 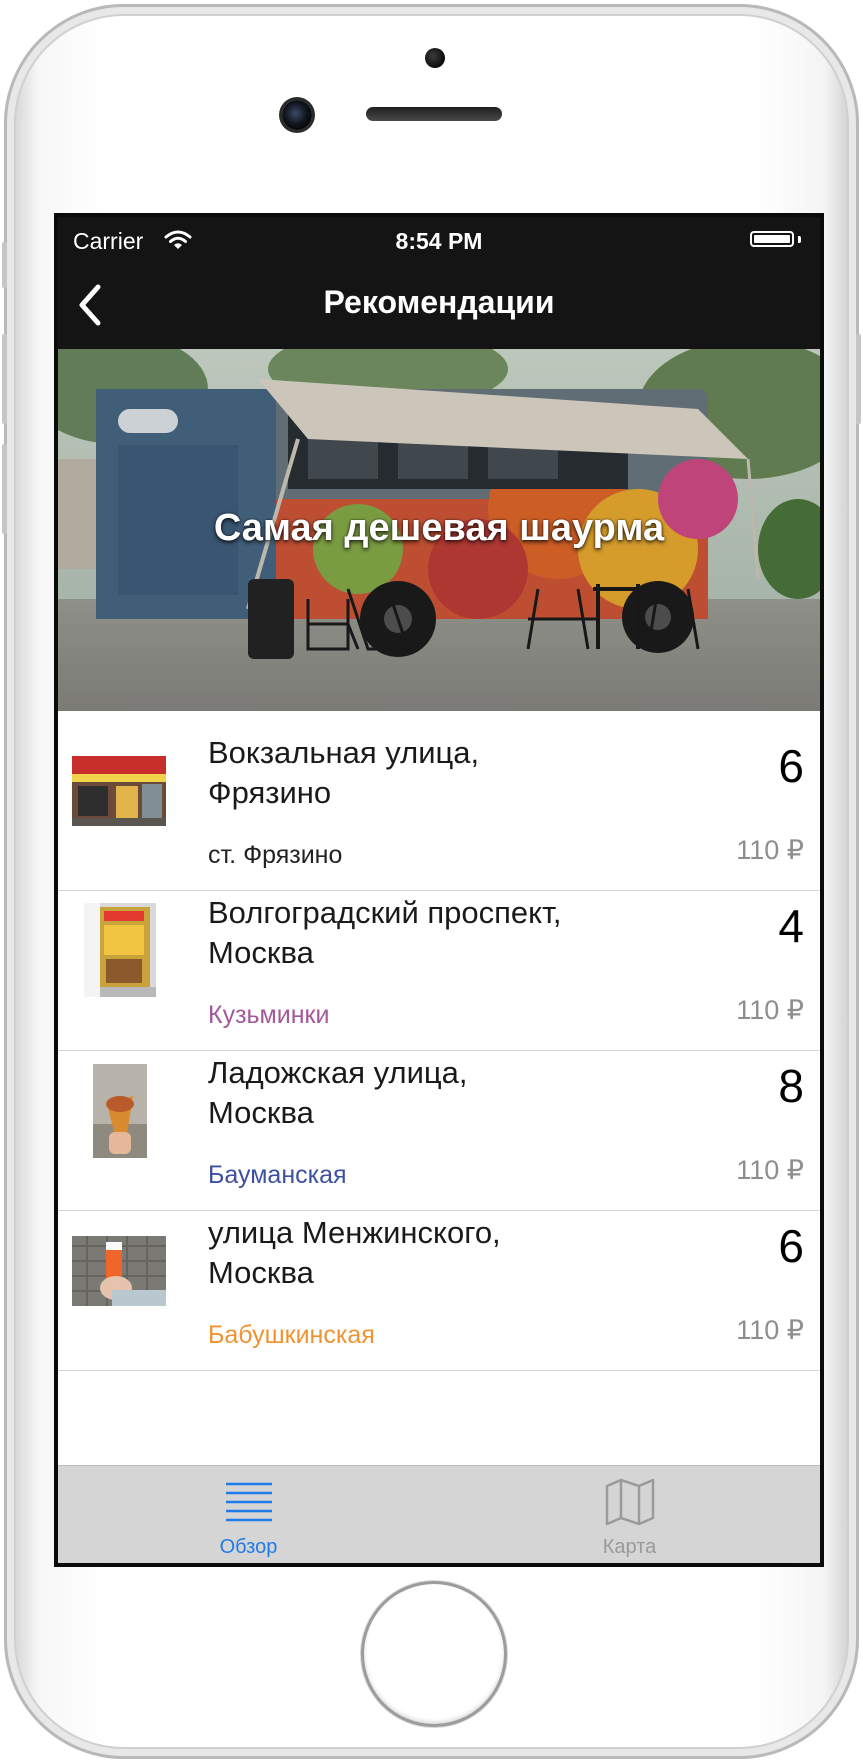 I want to click on front-camera, so click(x=297, y=115).